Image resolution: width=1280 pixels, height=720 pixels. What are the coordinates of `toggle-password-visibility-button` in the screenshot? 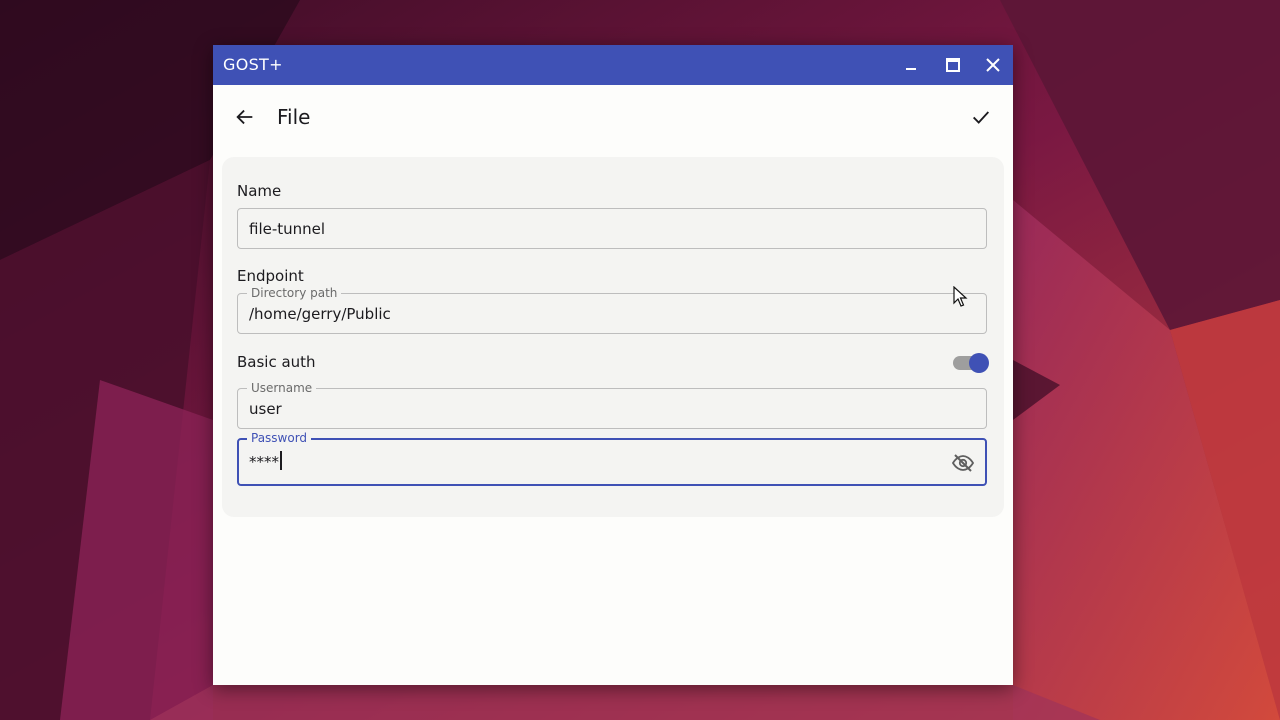 It's located at (963, 463).